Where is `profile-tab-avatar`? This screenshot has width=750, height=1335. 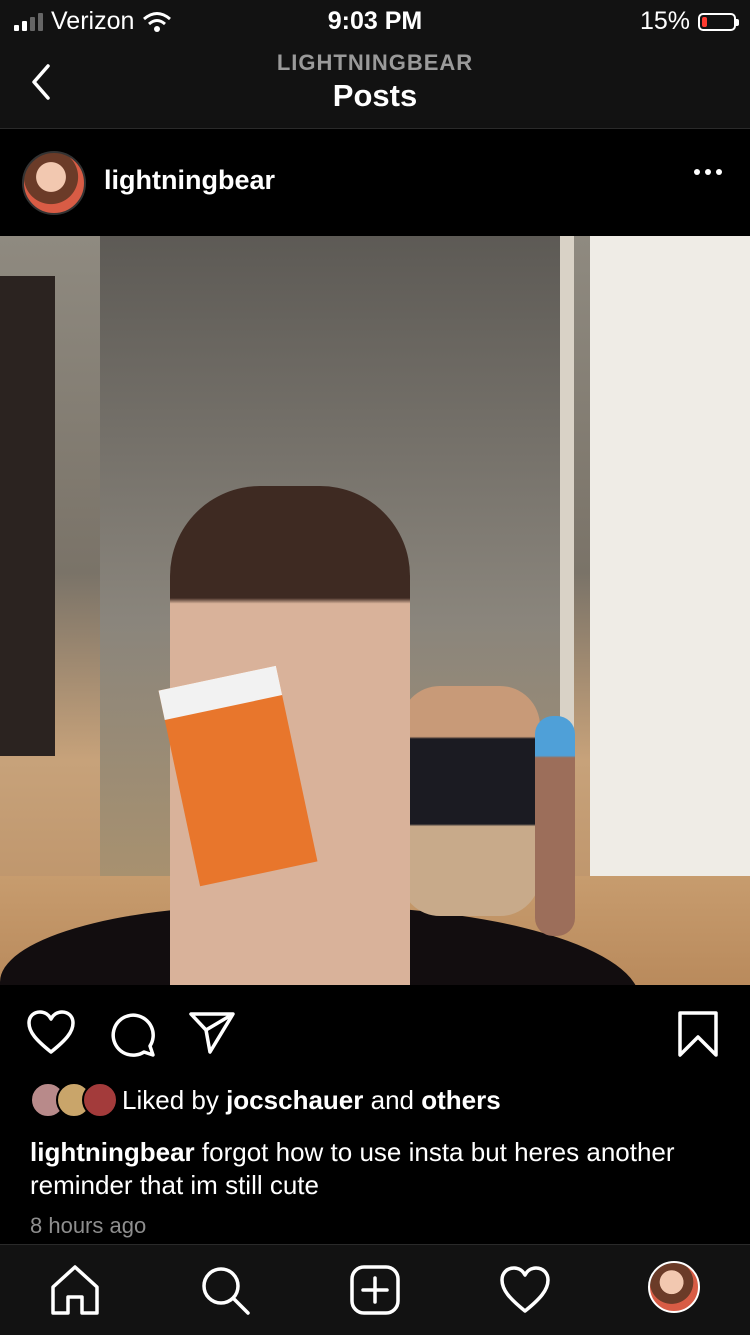
profile-tab-avatar is located at coordinates (674, 1287).